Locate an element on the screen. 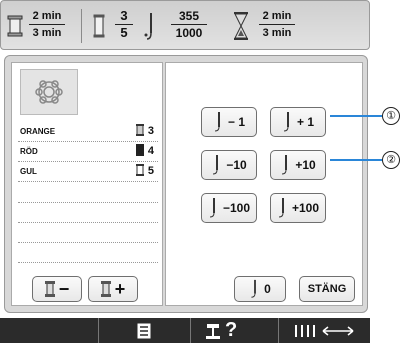 Image resolution: width=401 pixels, height=343 pixels. color-name: GUL is located at coordinates (28, 171).